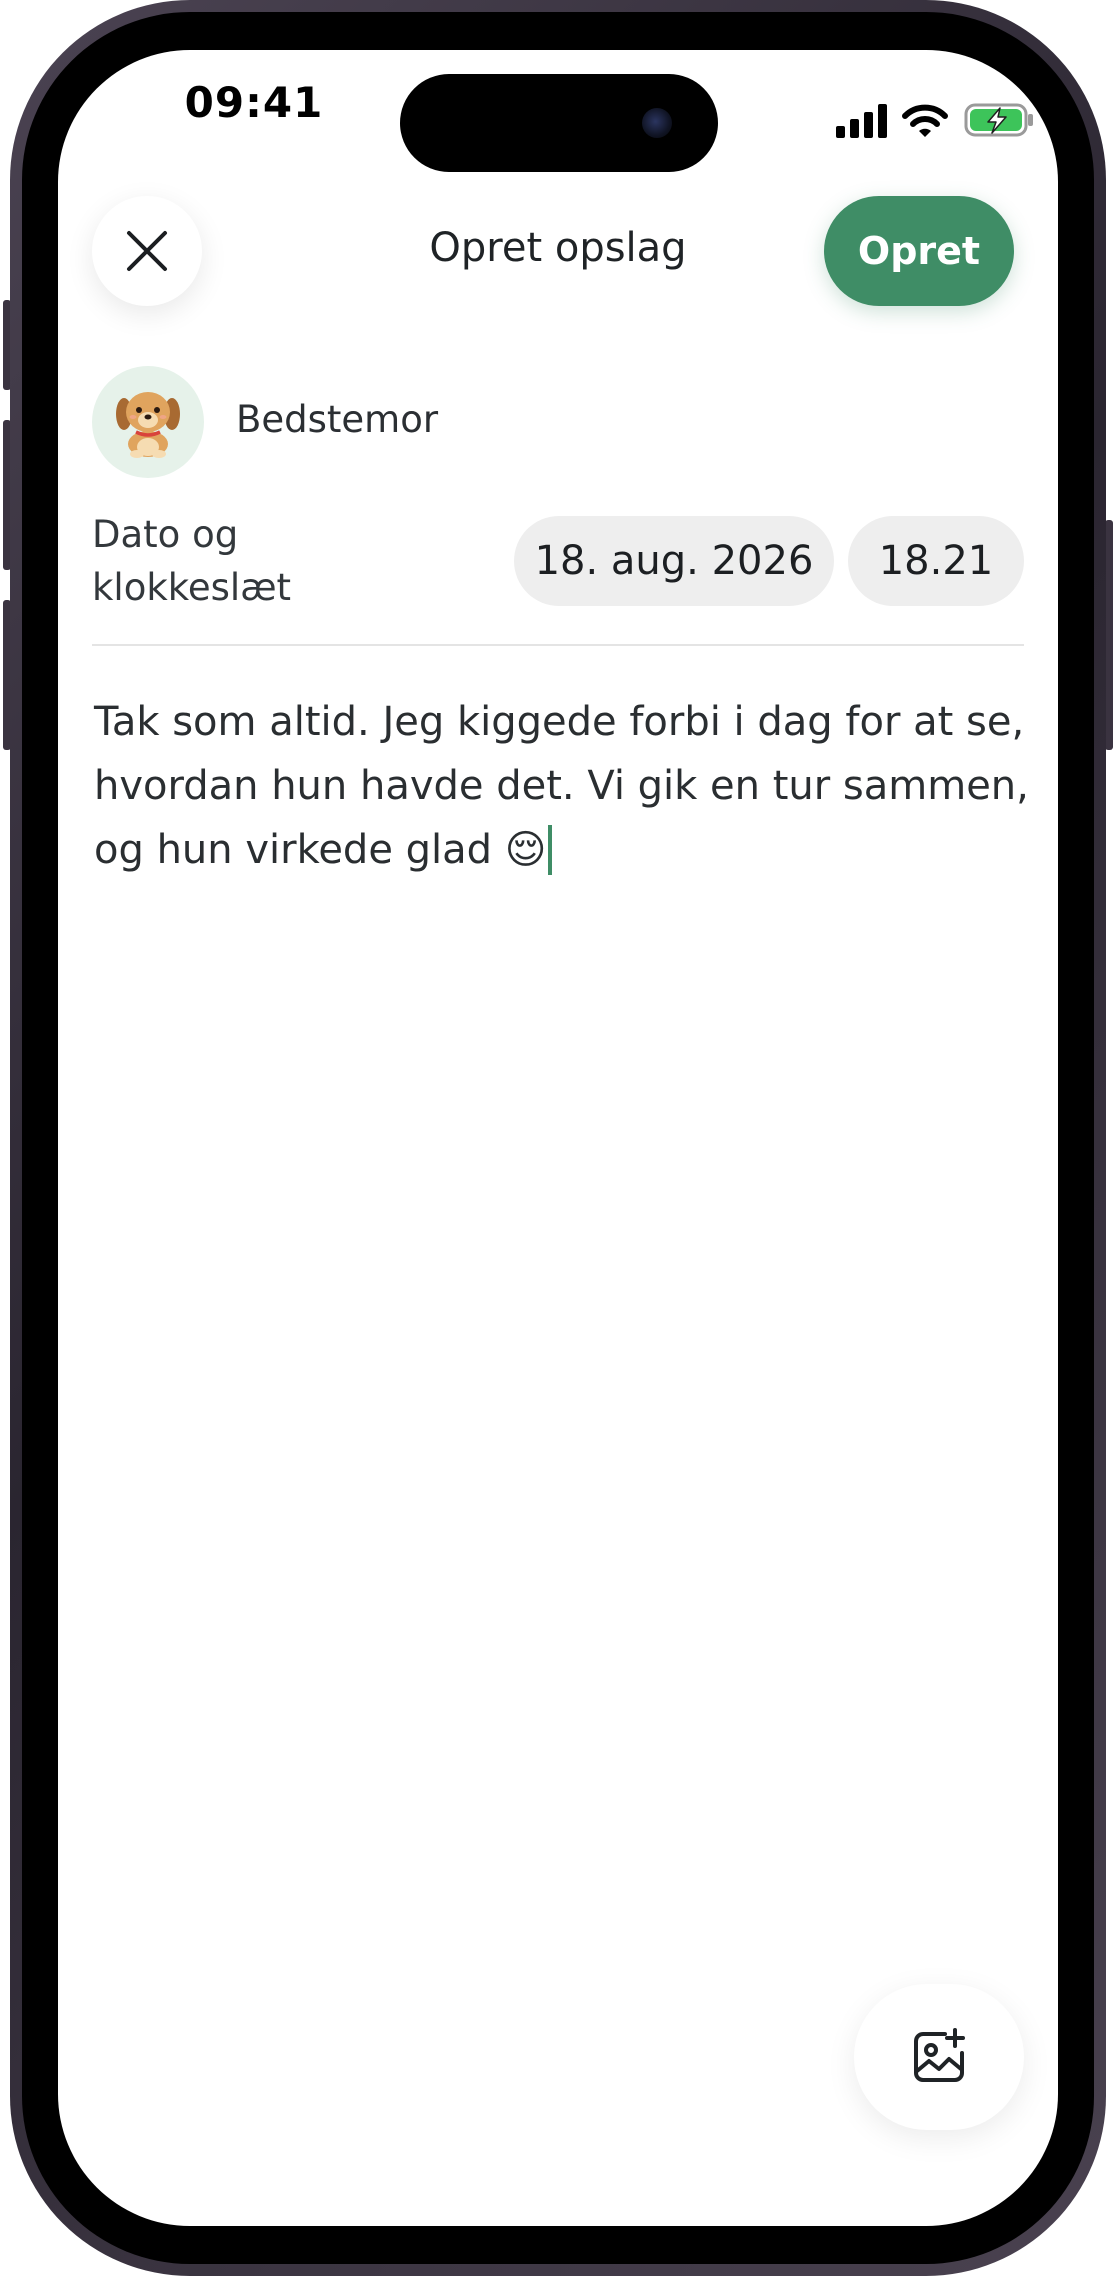  I want to click on add-image-button, so click(939, 2057).